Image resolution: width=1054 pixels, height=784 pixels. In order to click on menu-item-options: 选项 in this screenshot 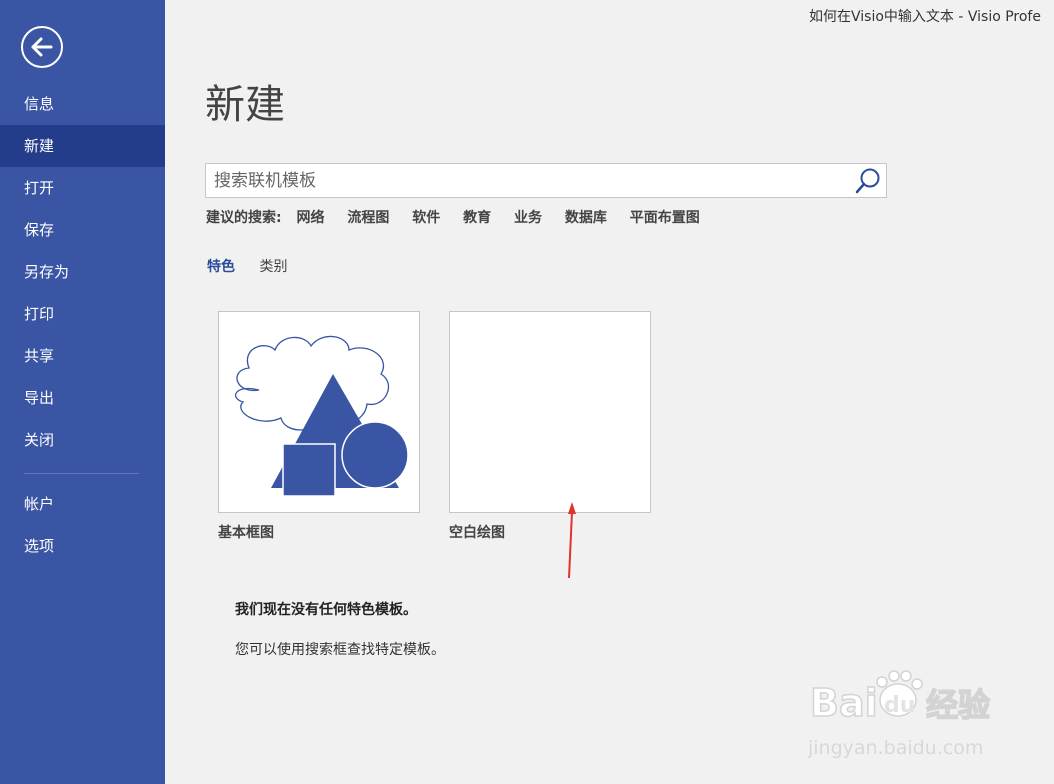, I will do `click(82, 546)`.